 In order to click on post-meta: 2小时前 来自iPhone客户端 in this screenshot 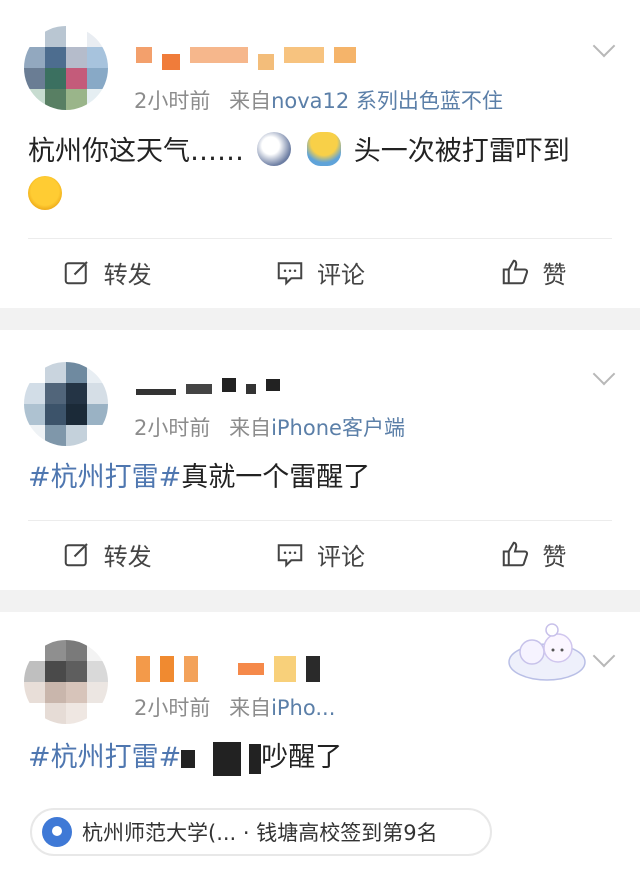, I will do `click(269, 427)`.